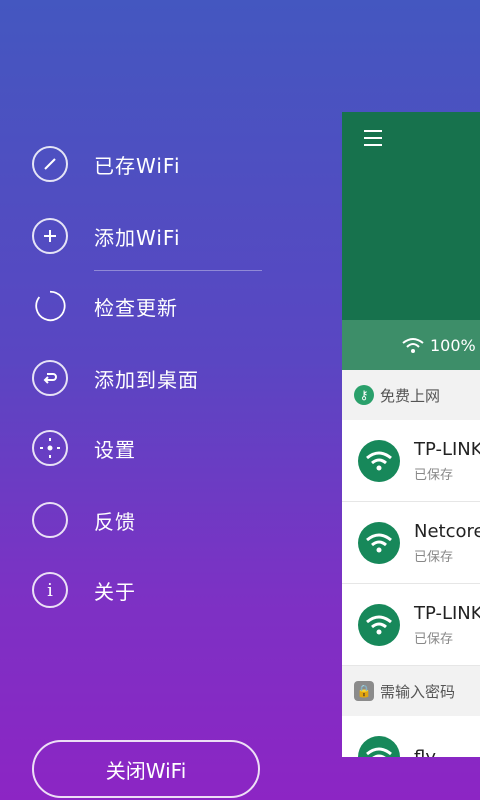 This screenshot has height=800, width=480. I want to click on return-icon, so click(50, 378).